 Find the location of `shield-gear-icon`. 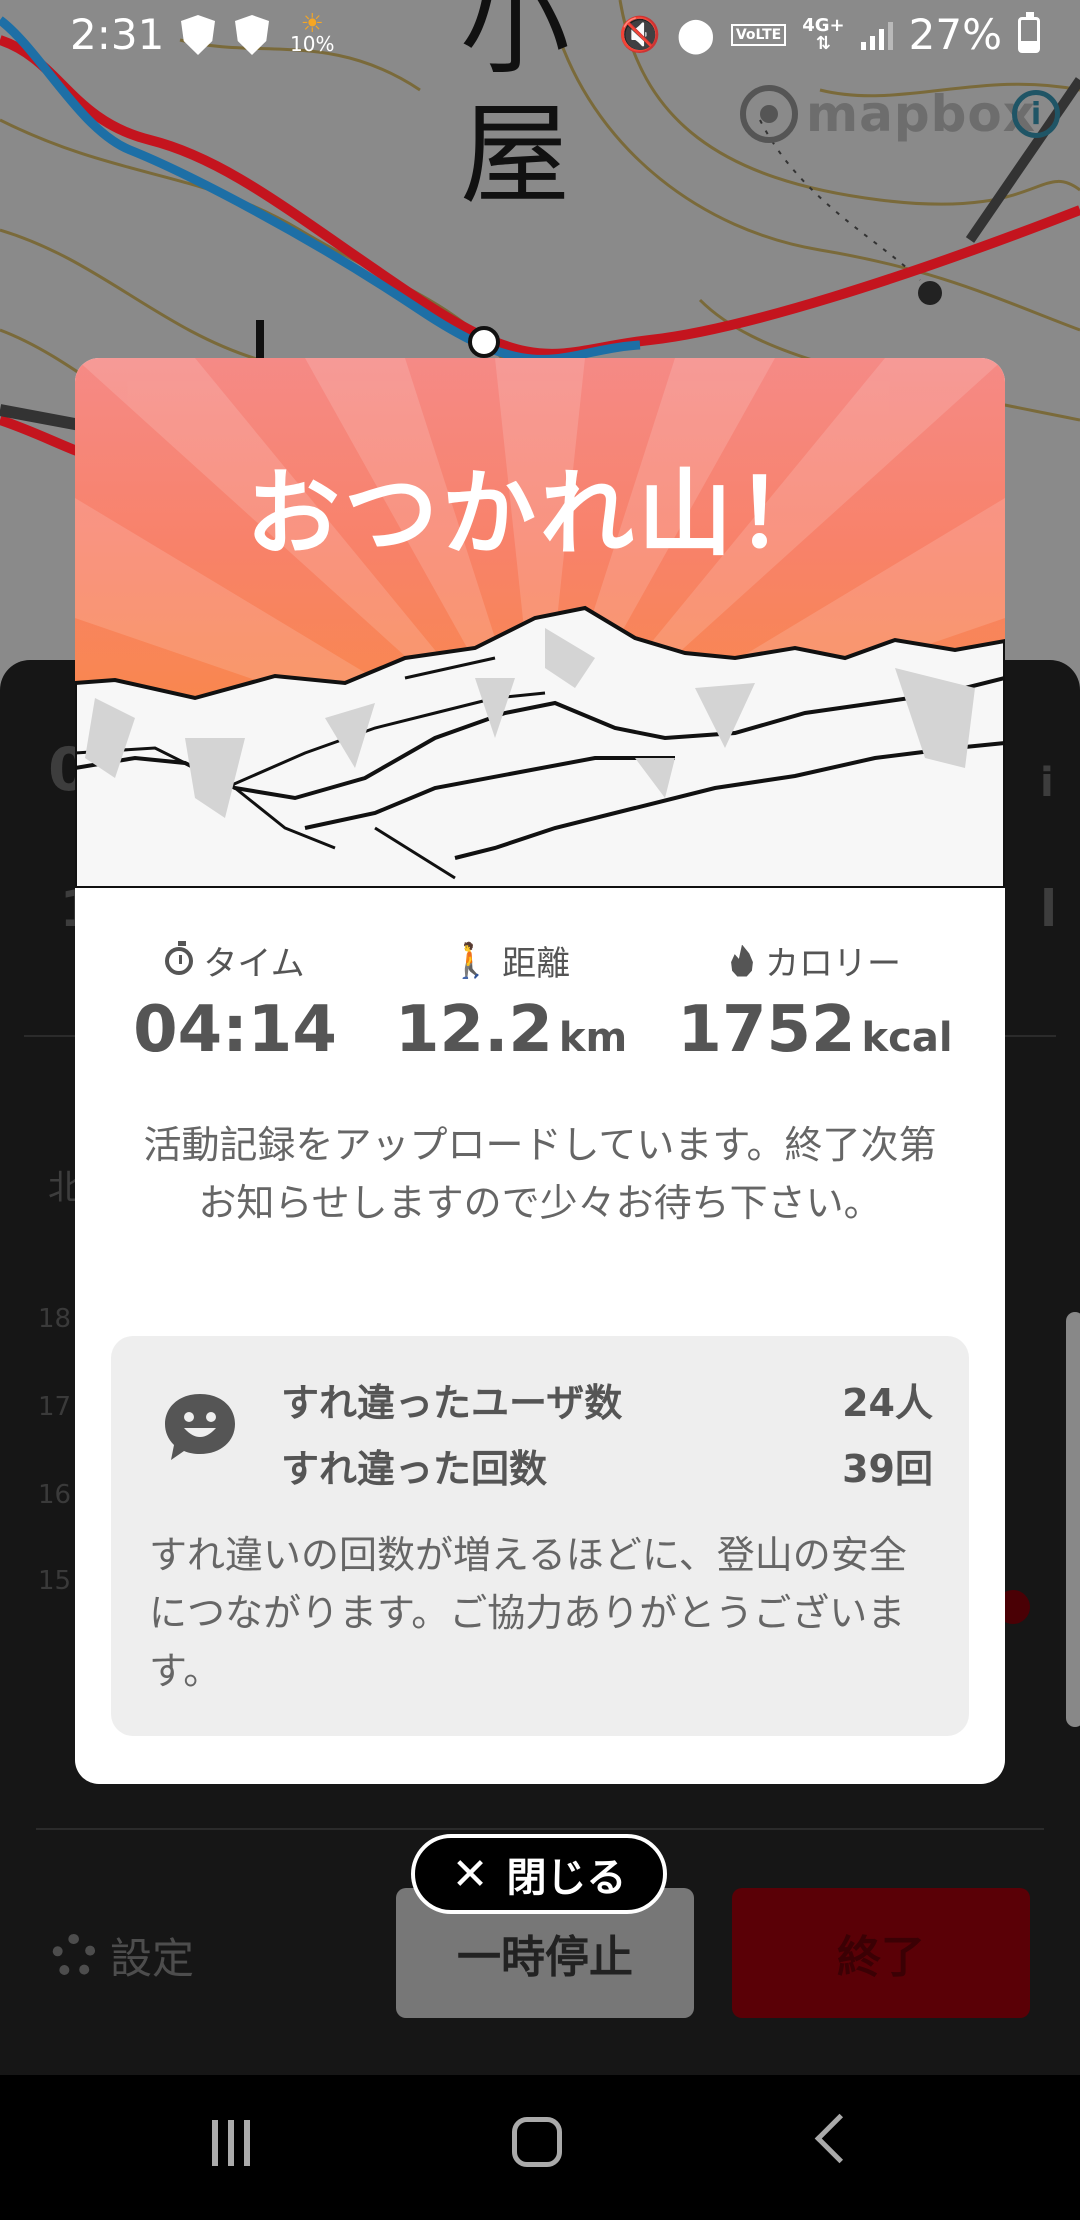

shield-gear-icon is located at coordinates (198, 35).